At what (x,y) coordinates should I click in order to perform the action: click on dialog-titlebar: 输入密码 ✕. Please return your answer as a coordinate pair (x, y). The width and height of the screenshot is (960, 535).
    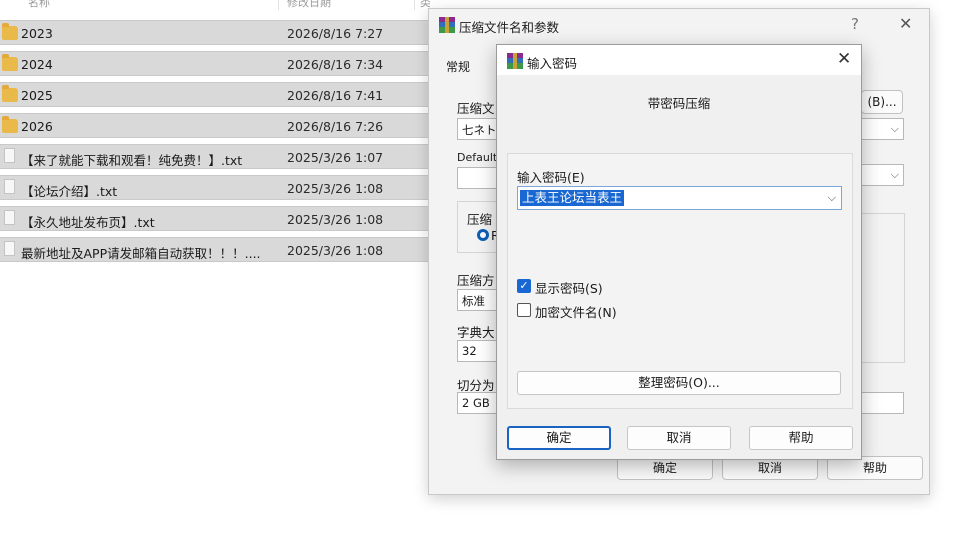
    Looking at the image, I should click on (679, 60).